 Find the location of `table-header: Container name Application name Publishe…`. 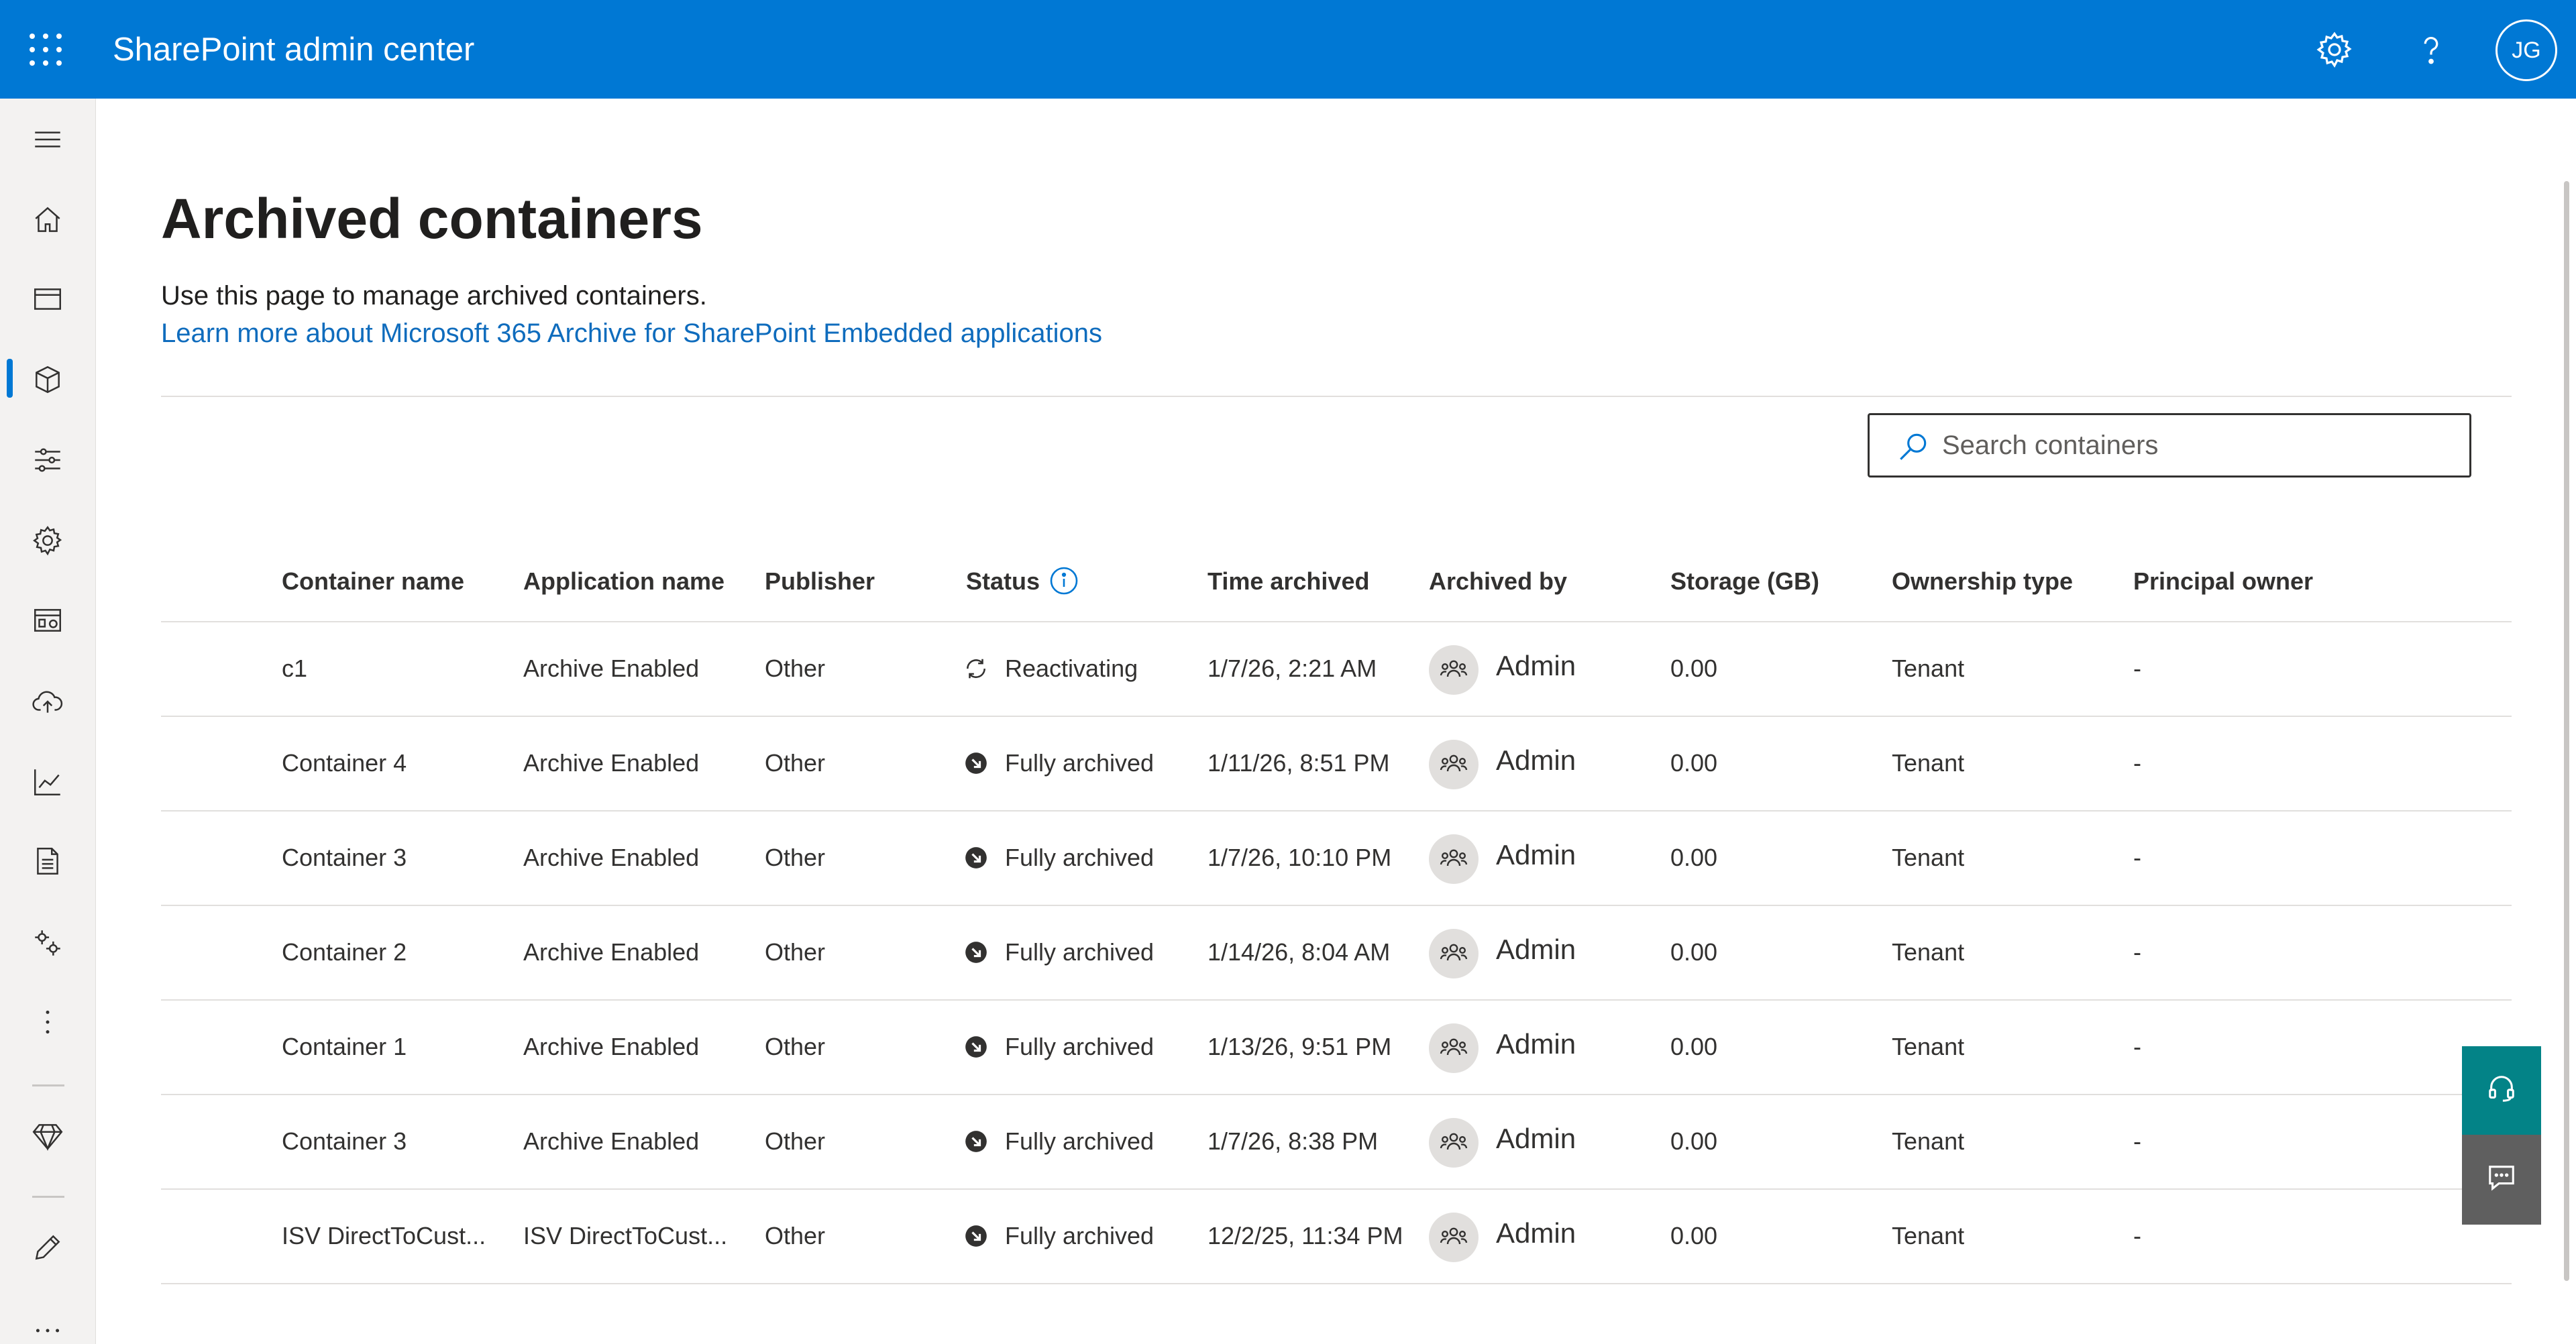

table-header: Container name Application name Publishe… is located at coordinates (1336, 583).